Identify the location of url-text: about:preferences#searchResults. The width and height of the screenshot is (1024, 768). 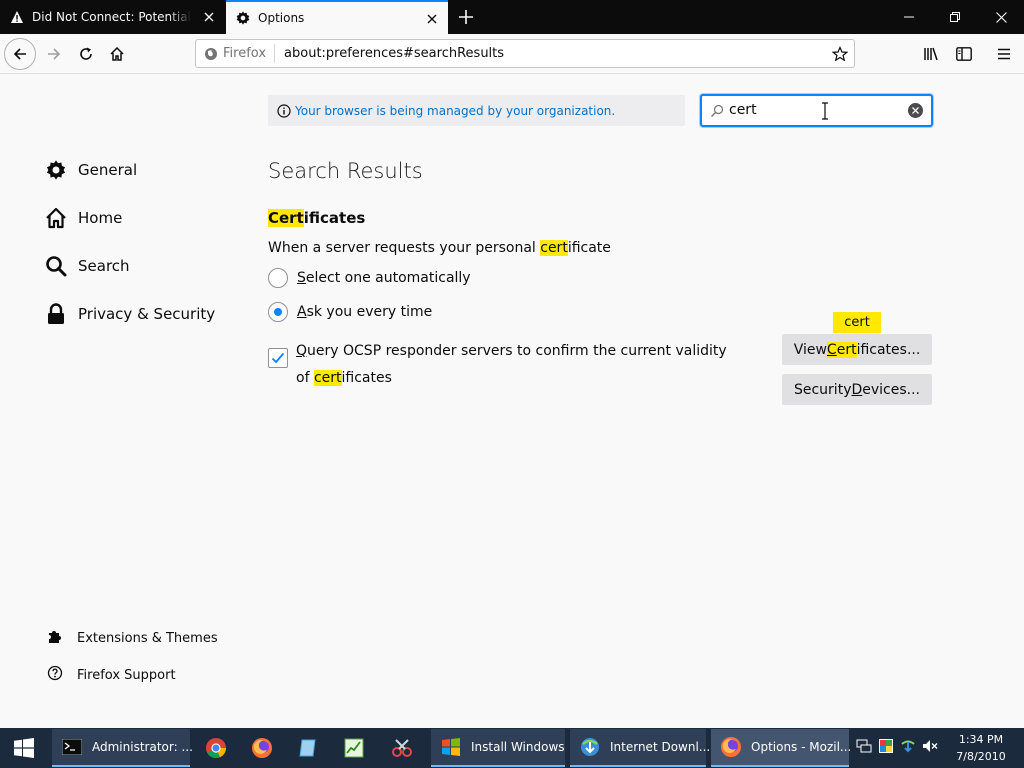
(394, 53).